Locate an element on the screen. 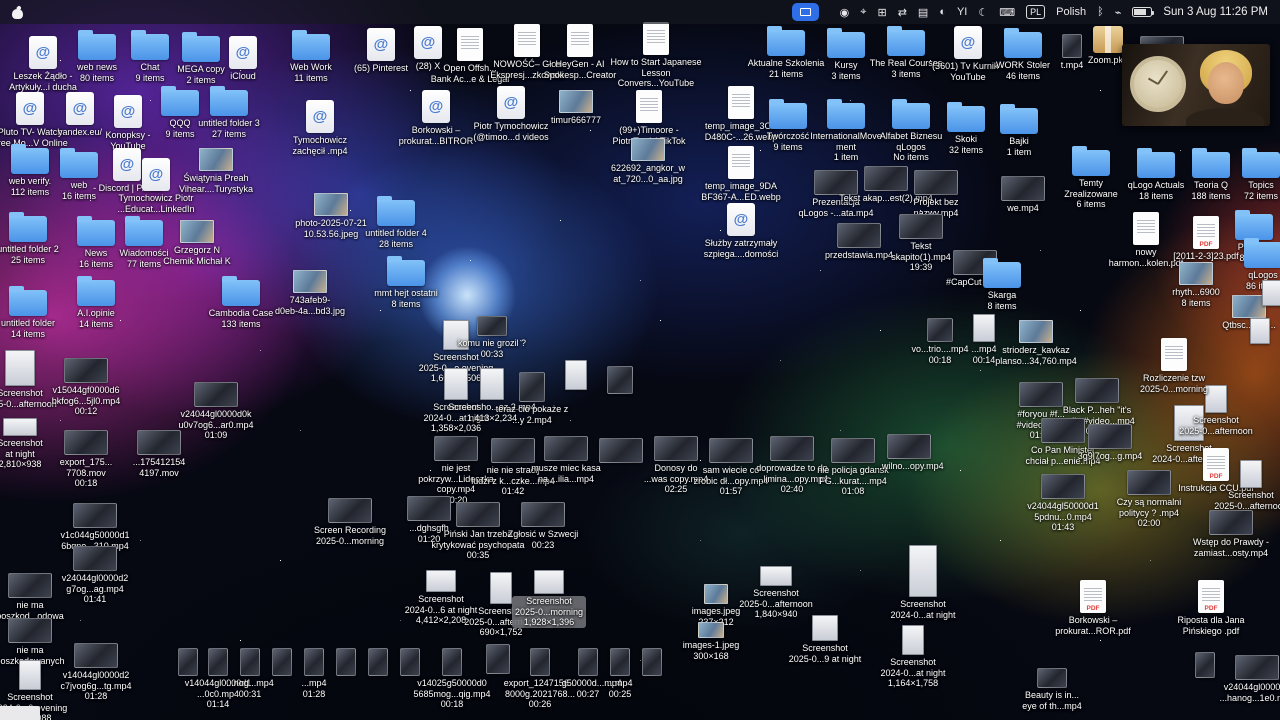  icon-label: teraz cio pokaże z ...y 2.mp4 is located at coordinates (532, 414).